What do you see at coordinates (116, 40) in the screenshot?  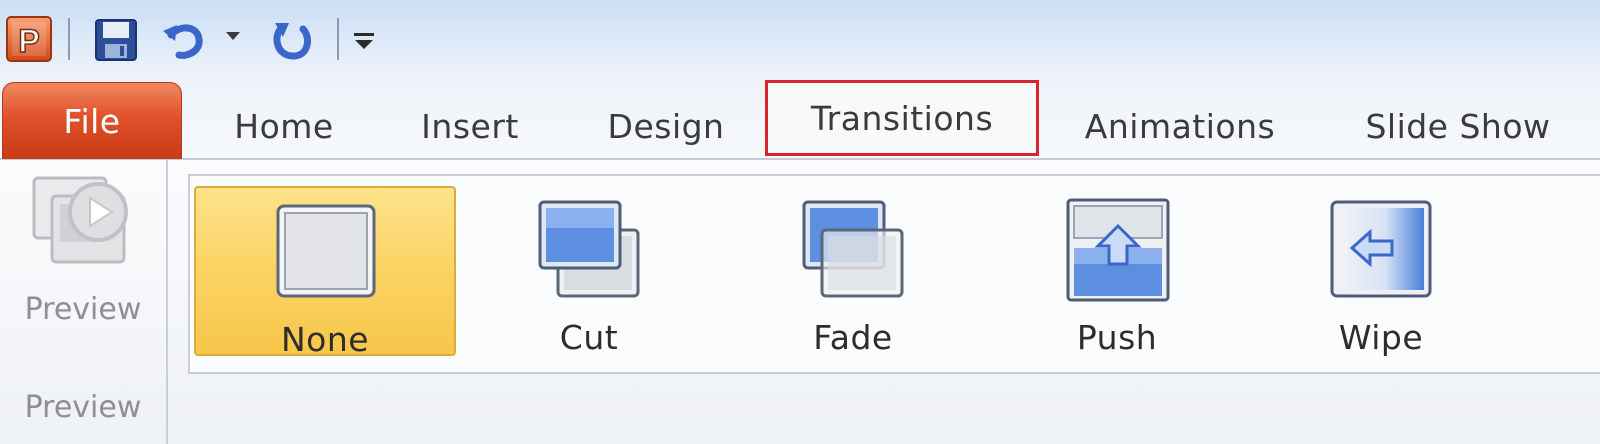 I see `save-icon` at bounding box center [116, 40].